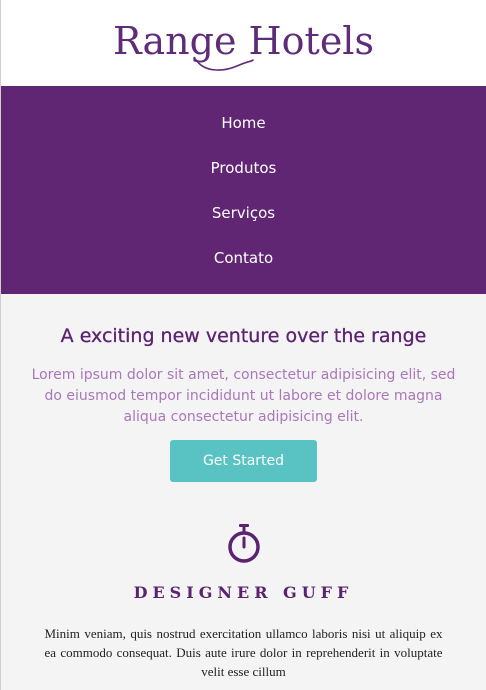  I want to click on nav-item-produtos: Produtos, so click(244, 168).